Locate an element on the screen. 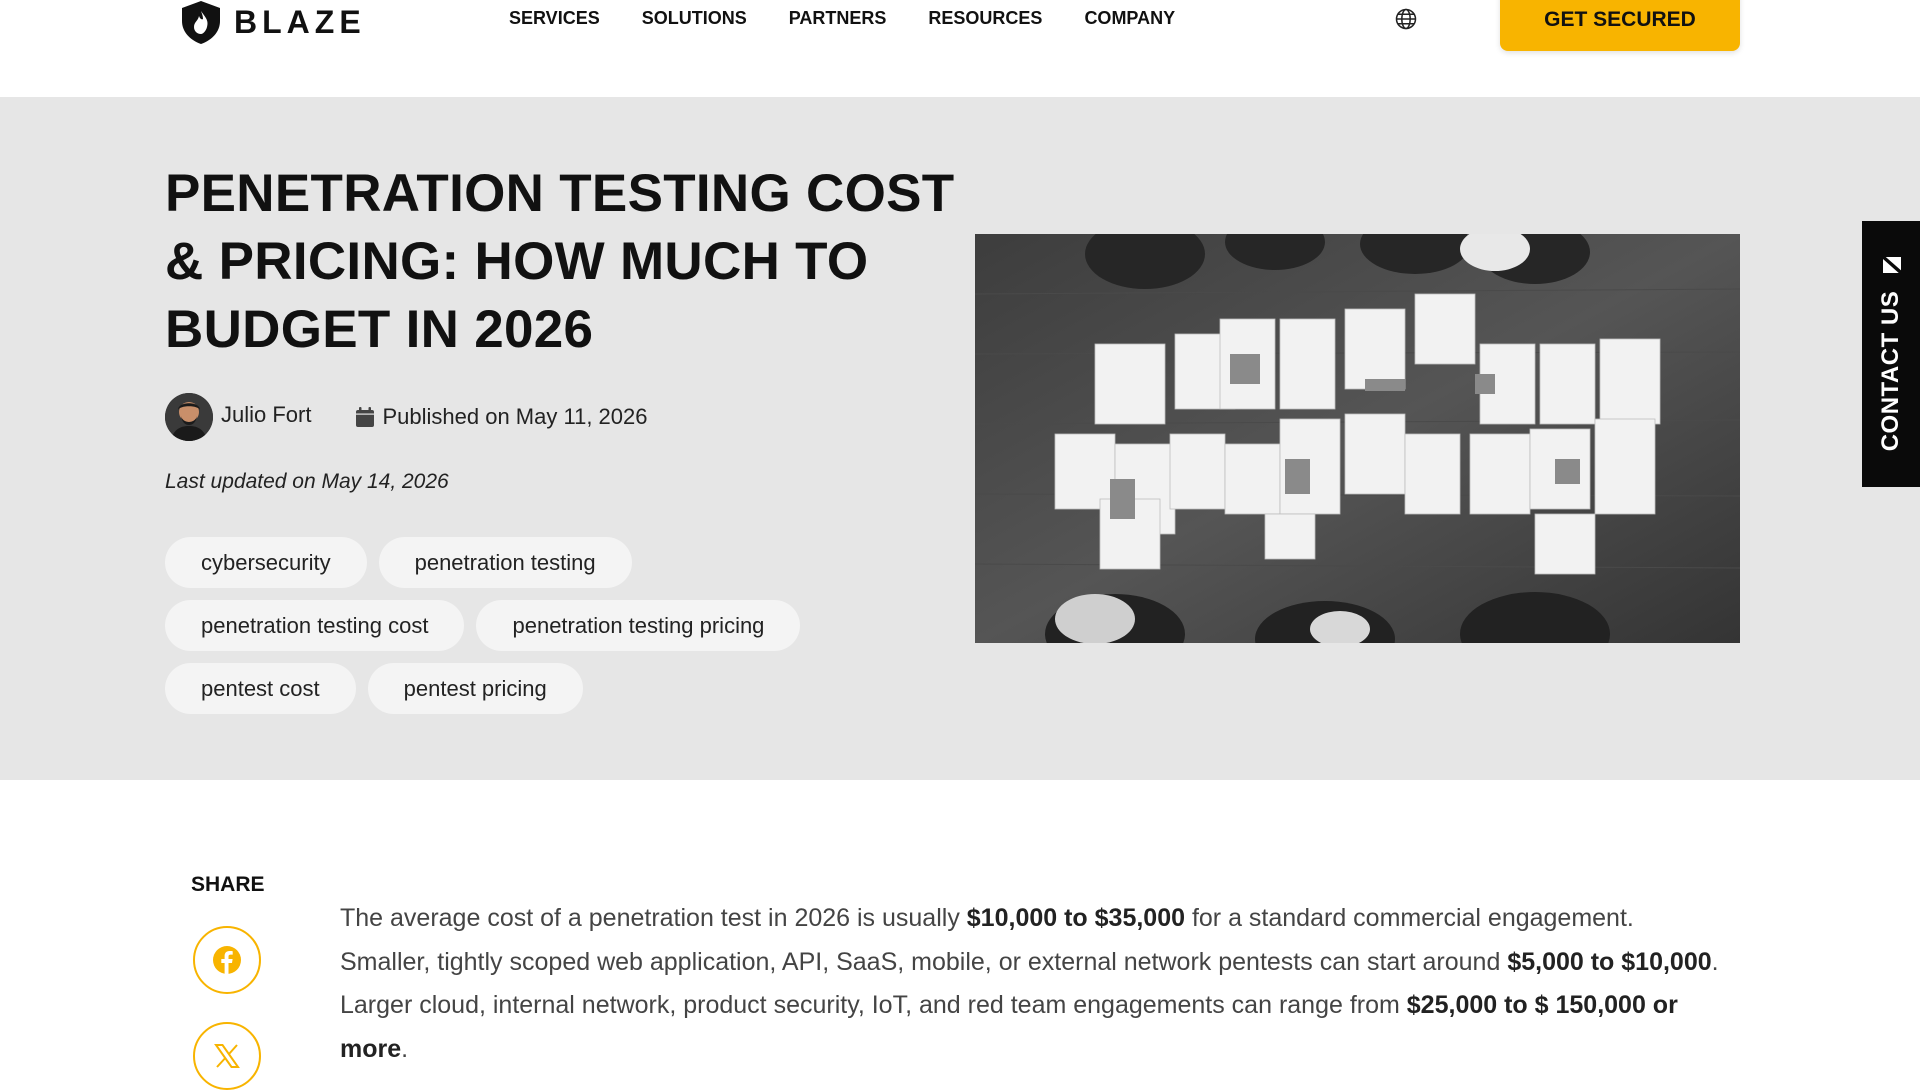 This screenshot has height=1090, width=1920. article-text: . is located at coordinates (405, 1048).